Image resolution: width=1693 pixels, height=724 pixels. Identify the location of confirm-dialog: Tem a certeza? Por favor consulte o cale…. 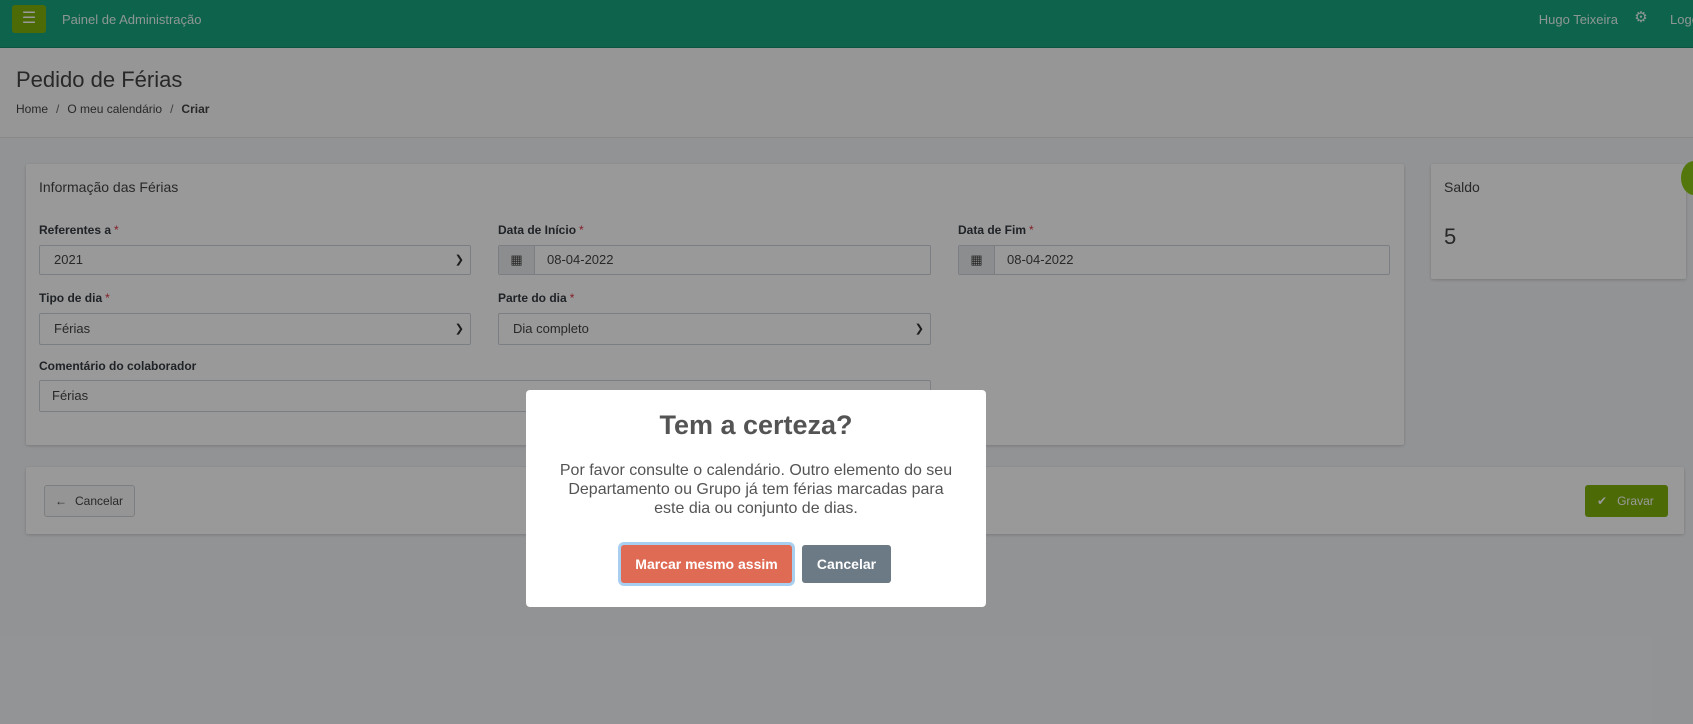
(756, 498).